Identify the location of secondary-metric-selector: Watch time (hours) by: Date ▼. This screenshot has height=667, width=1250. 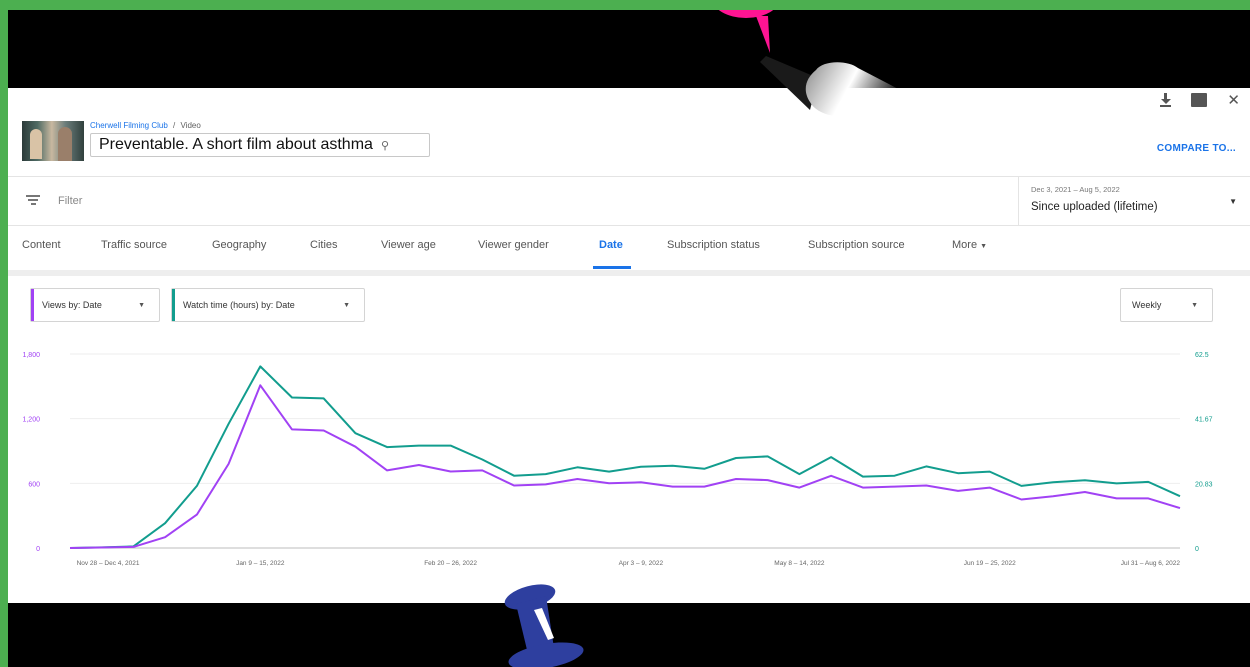
(268, 305).